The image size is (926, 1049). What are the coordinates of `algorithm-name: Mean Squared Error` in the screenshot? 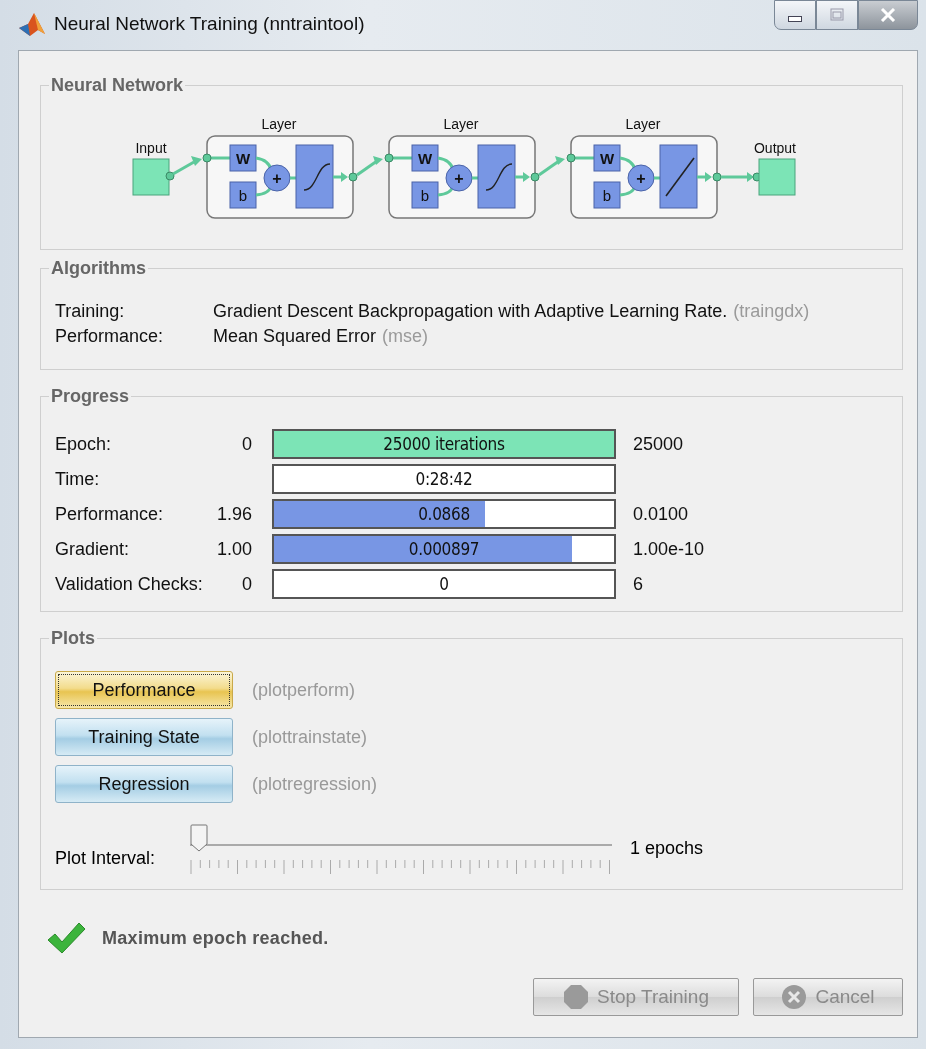 It's located at (295, 336).